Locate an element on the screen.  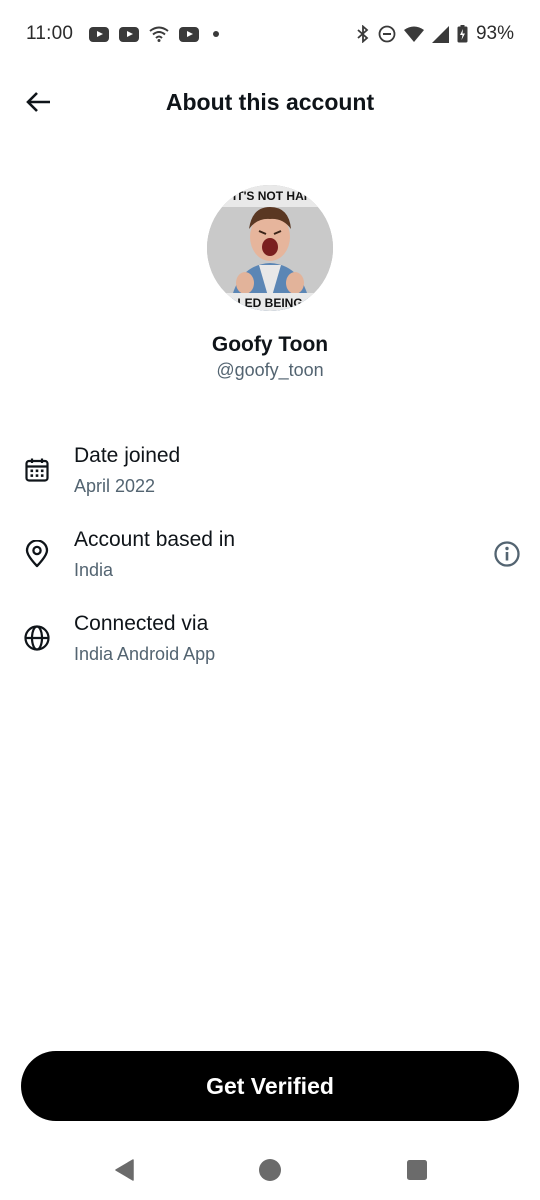
back-button is located at coordinates (38, 102).